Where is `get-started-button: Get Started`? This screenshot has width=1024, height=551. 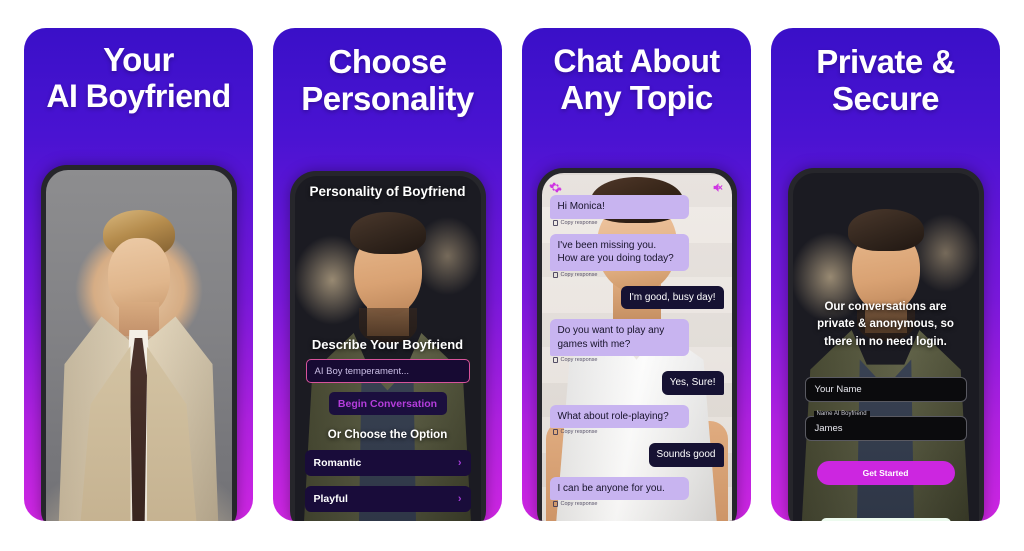 get-started-button: Get Started is located at coordinates (885, 473).